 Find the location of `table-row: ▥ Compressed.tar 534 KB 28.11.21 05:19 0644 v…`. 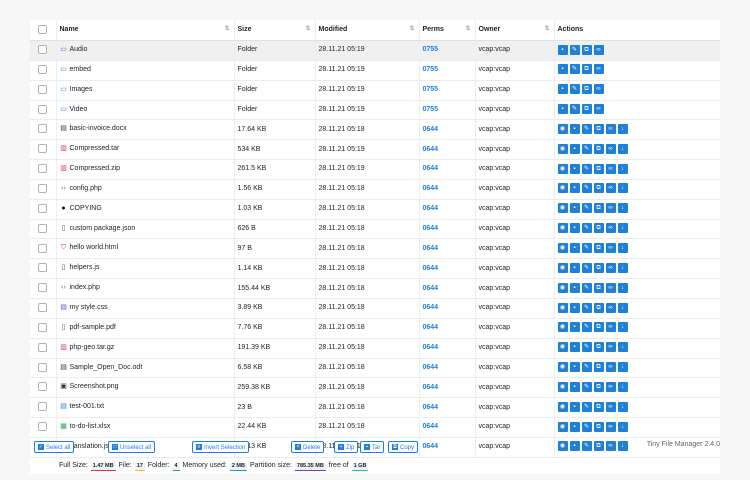

table-row: ▥ Compressed.tar 534 KB 28.11.21 05:19 0644 v… is located at coordinates (375, 149).